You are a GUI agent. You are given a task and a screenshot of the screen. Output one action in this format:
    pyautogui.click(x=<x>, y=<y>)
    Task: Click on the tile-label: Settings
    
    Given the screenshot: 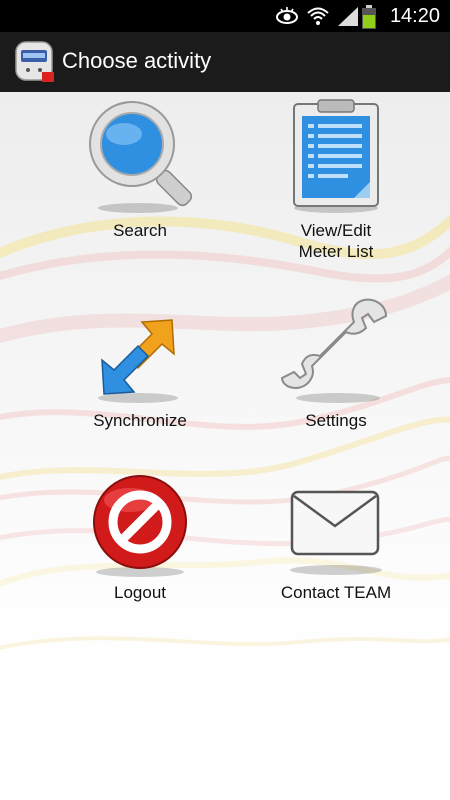 What is the action you would take?
    pyautogui.click(x=336, y=420)
    